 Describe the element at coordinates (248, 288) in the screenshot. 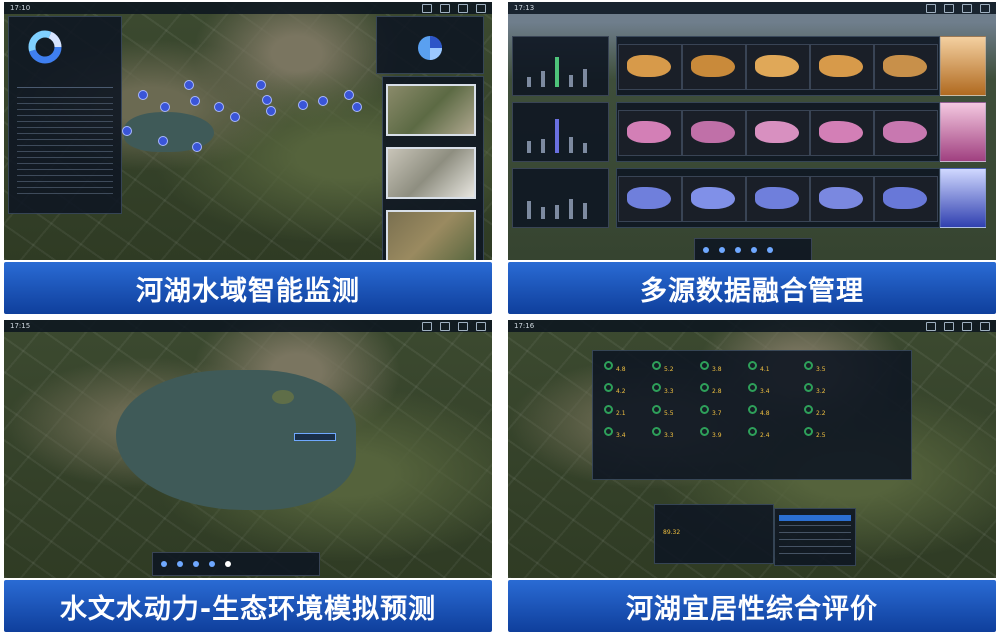

I see `tile-caption: 河湖水域智能监测` at that location.